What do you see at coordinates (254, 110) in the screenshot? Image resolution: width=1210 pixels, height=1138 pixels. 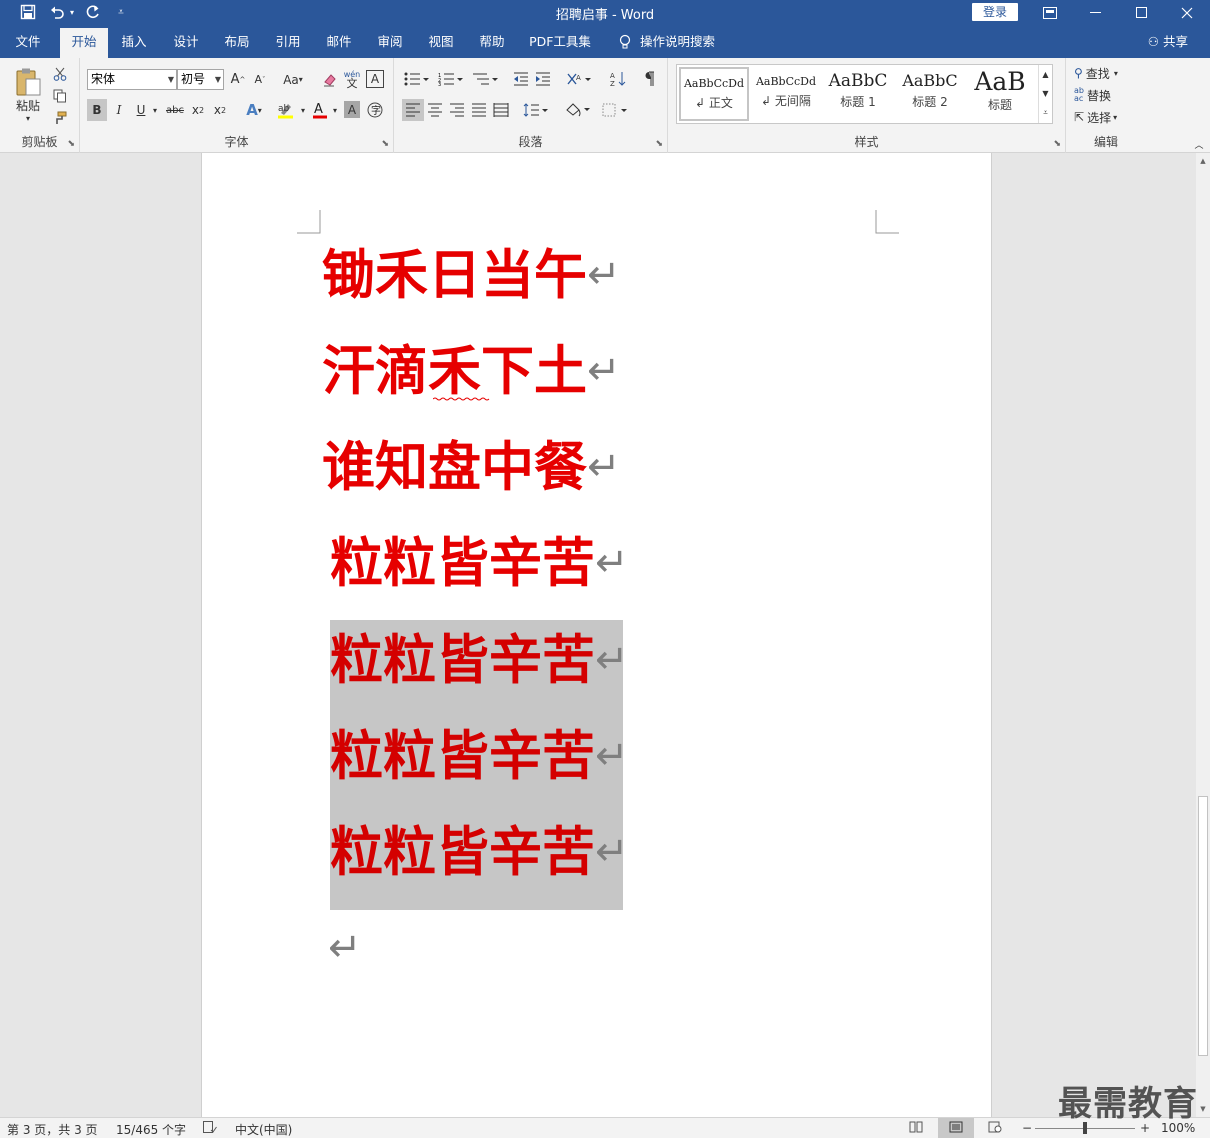 I see `text-effects-button: A ▾` at bounding box center [254, 110].